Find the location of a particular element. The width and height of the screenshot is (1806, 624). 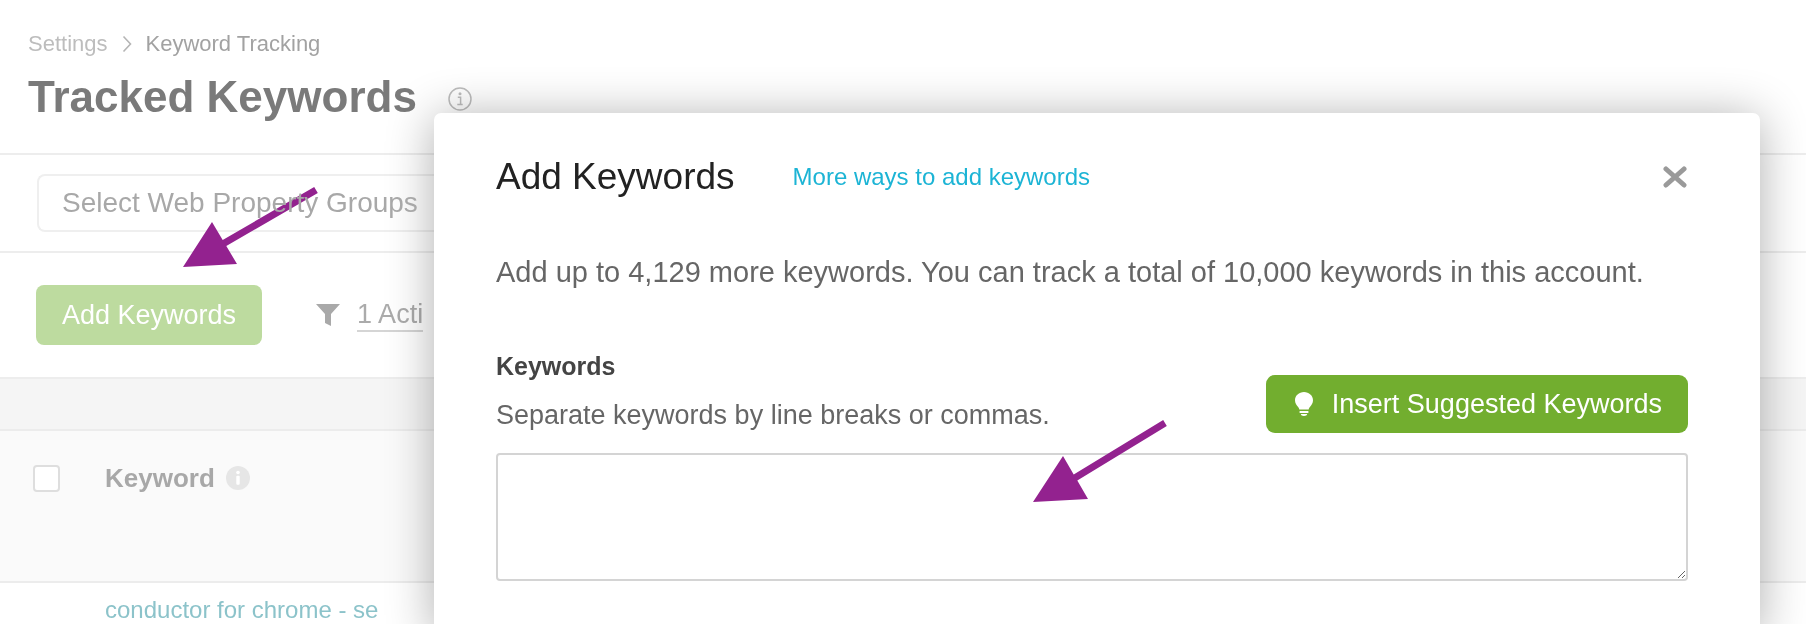

select-all-checkbox is located at coordinates (46, 478).